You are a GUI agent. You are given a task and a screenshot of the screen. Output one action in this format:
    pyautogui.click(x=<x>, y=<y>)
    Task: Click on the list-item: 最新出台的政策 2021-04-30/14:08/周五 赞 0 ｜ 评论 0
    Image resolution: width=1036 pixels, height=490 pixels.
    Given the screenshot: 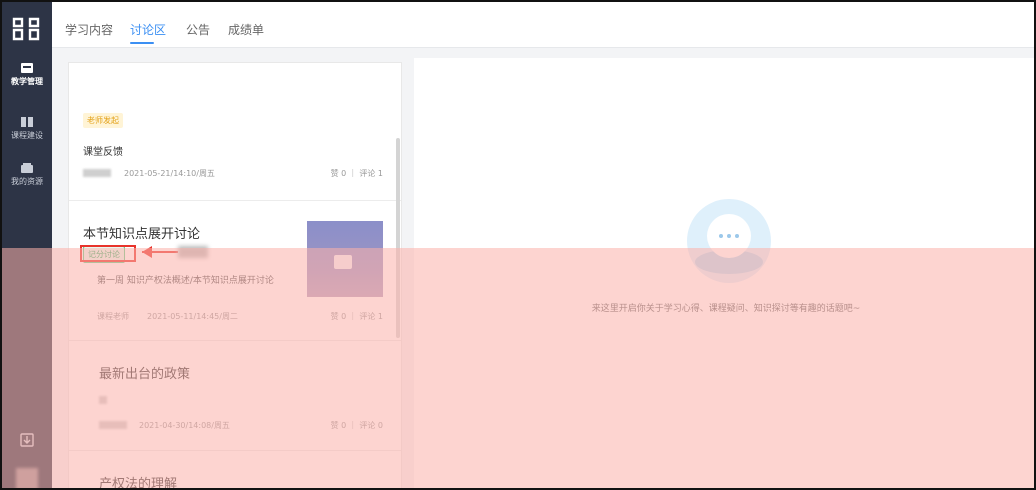 What is the action you would take?
    pyautogui.click(x=235, y=396)
    